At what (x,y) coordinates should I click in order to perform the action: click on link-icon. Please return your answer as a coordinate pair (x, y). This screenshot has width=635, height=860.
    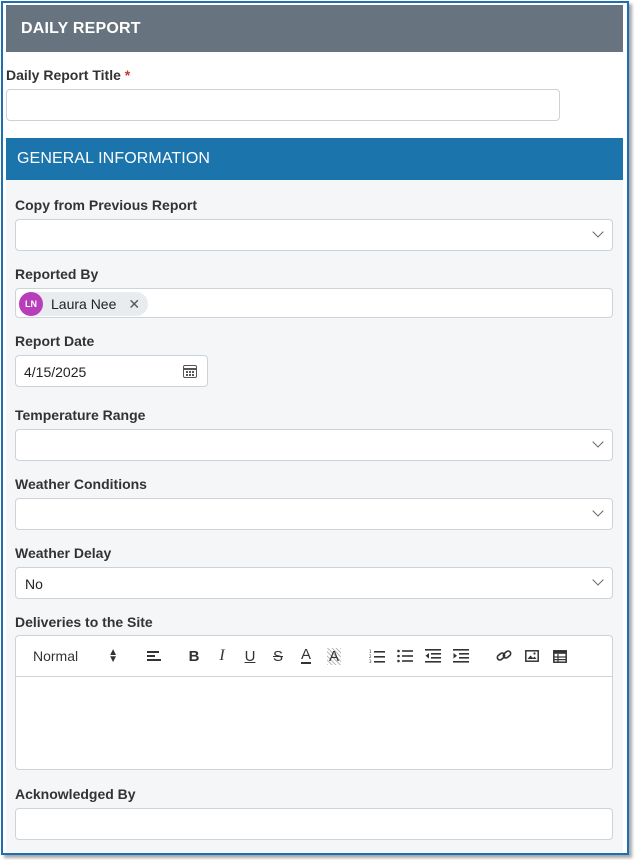
    Looking at the image, I should click on (504, 656).